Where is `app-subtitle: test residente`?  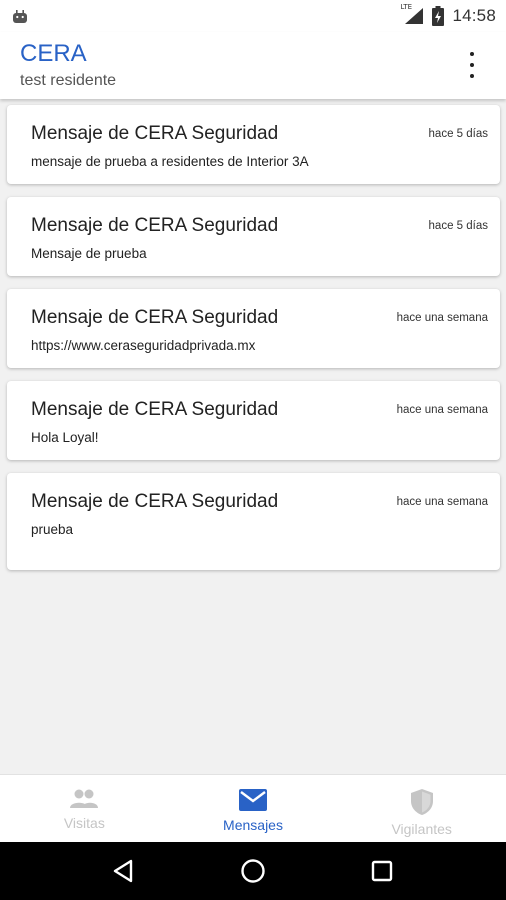 app-subtitle: test residente is located at coordinates (68, 80).